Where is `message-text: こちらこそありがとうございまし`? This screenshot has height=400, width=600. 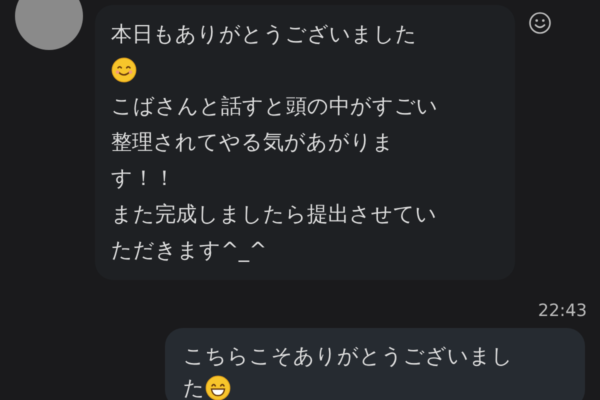
message-text: こちらこそありがとうございまし is located at coordinates (348, 356).